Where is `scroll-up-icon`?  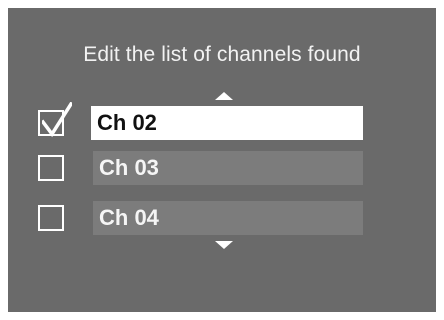
scroll-up-icon is located at coordinates (224, 96).